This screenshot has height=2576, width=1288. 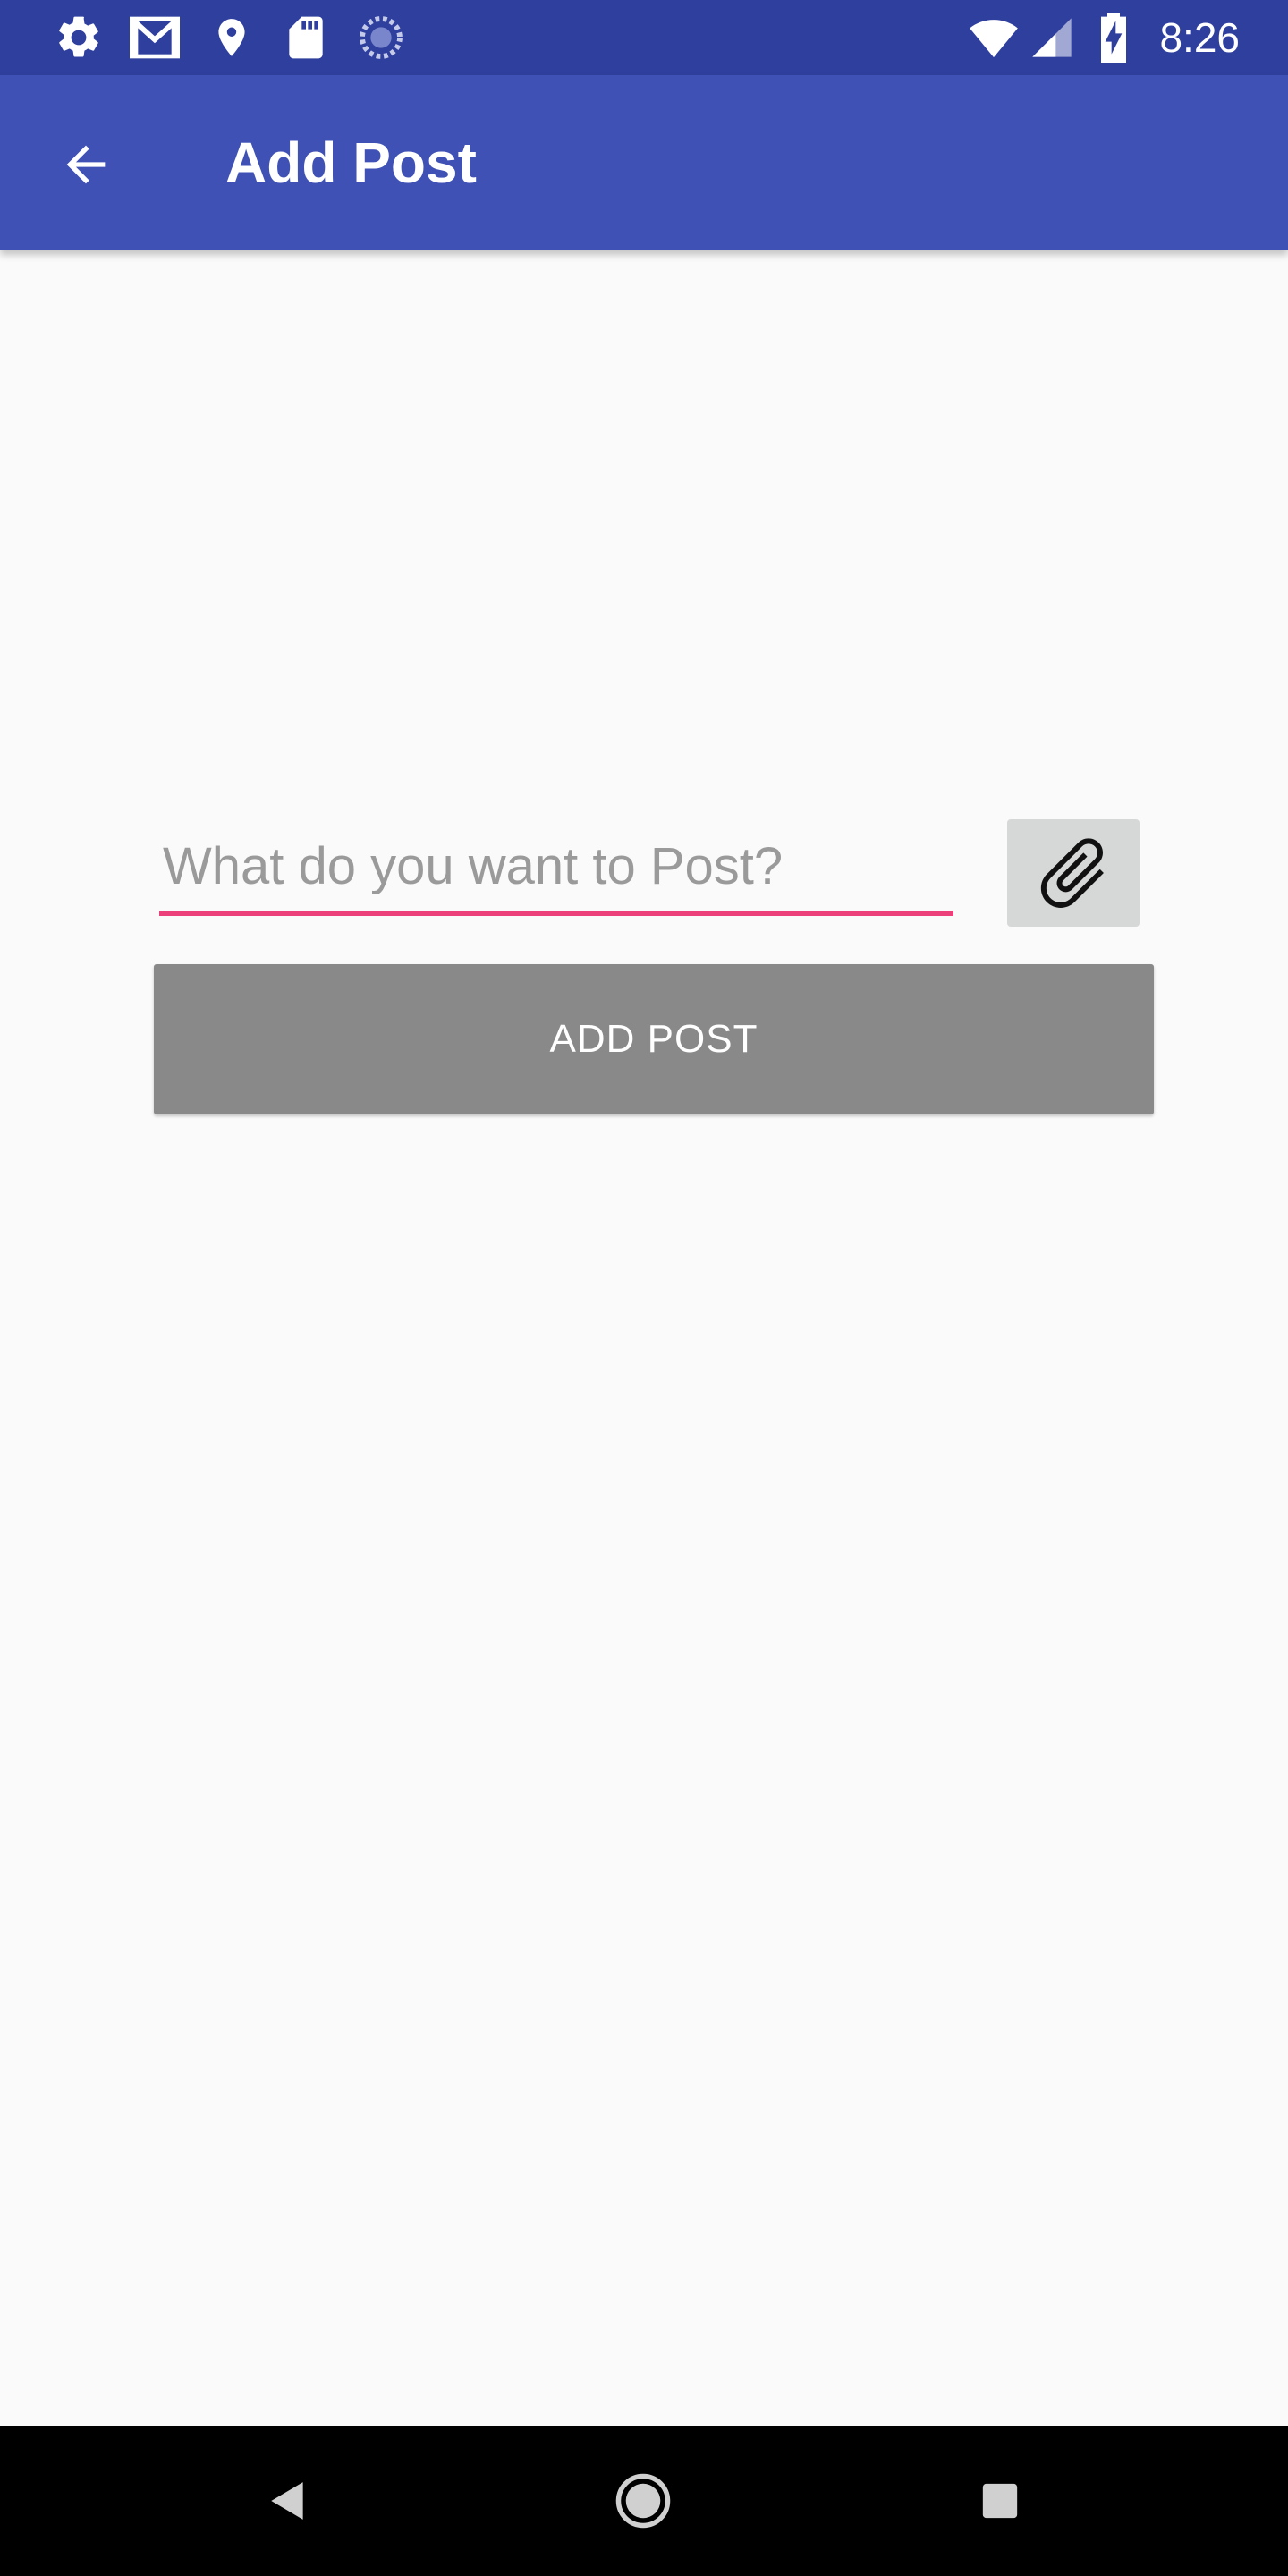 I want to click on nav-home-button, so click(x=643, y=2501).